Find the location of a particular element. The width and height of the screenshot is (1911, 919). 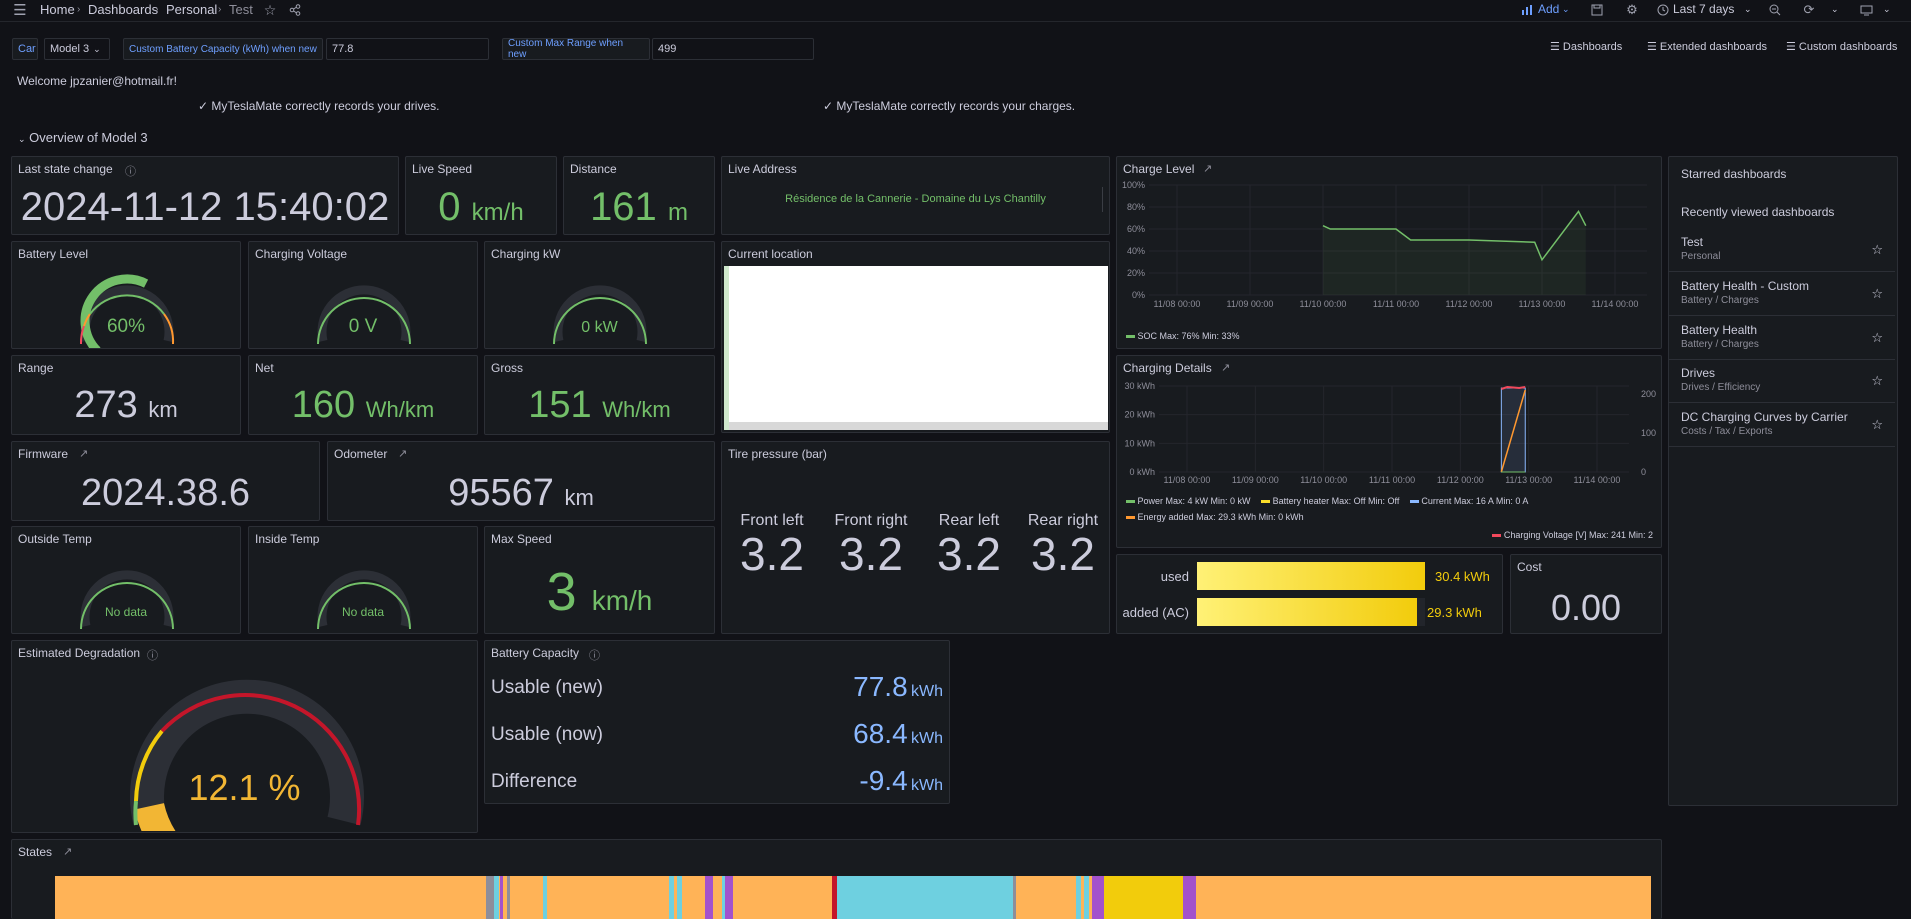

degradation-value: 12.1 % is located at coordinates (244, 787).